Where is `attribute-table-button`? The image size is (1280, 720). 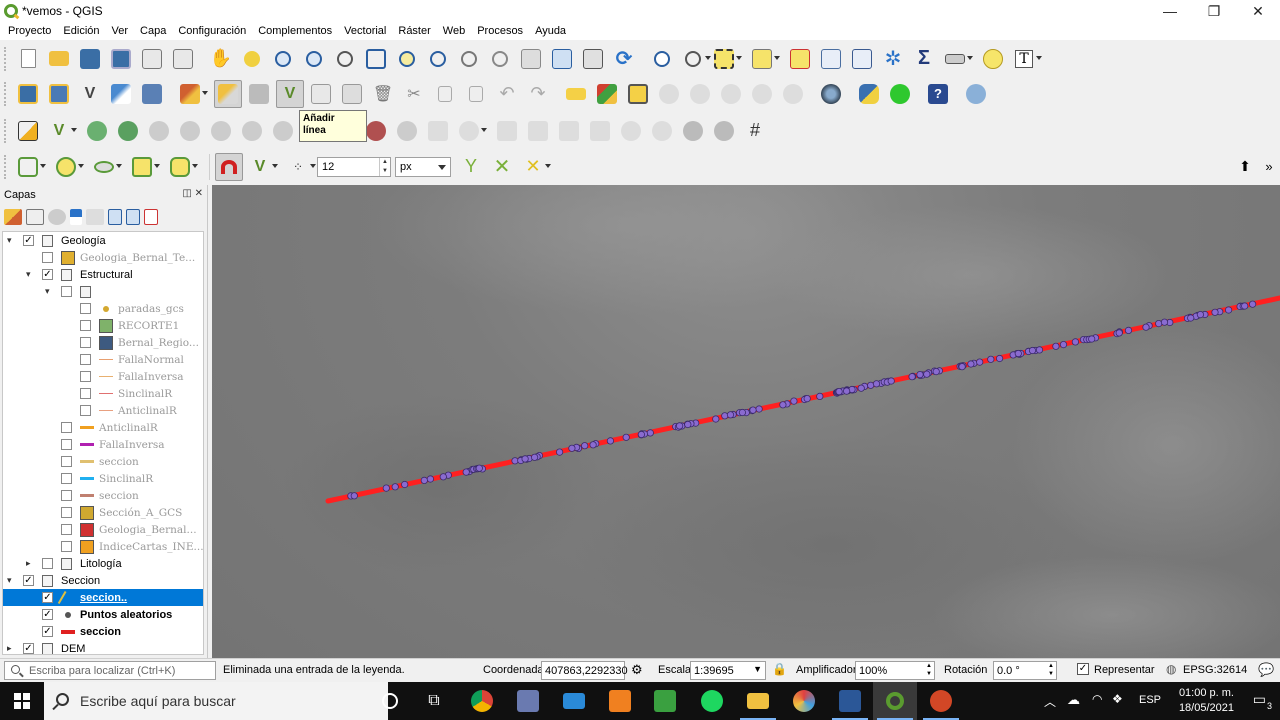
attribute-table-button is located at coordinates (831, 59).